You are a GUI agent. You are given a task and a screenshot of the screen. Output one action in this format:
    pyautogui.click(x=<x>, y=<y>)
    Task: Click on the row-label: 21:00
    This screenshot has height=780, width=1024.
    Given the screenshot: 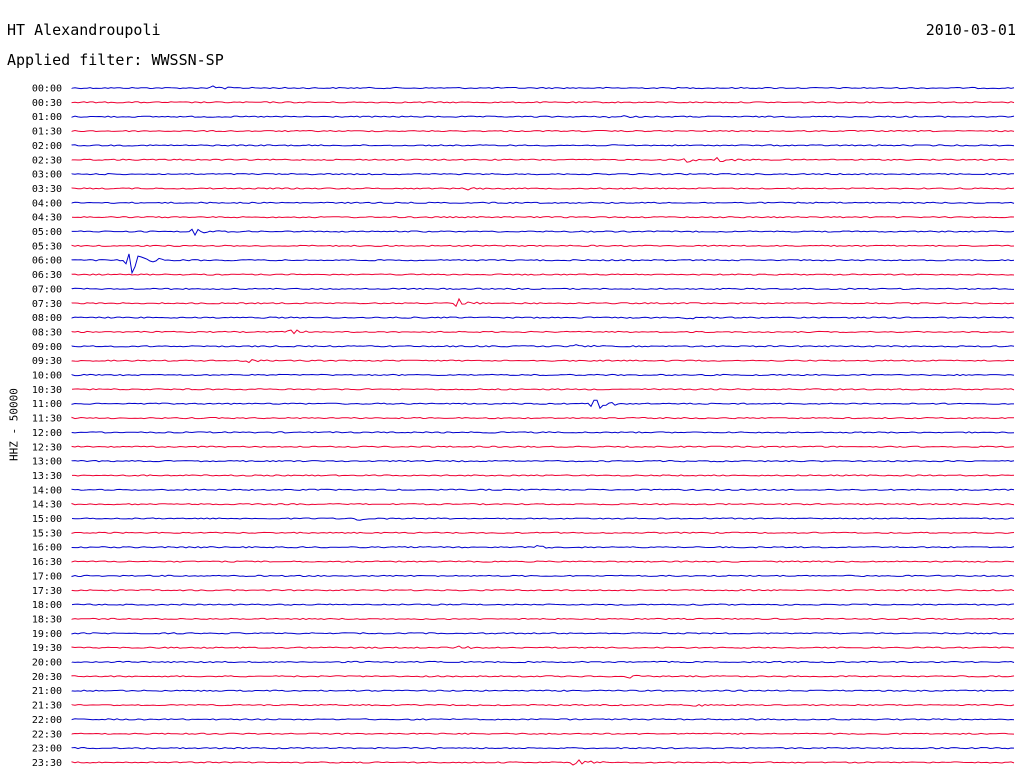 What is the action you would take?
    pyautogui.click(x=47, y=691)
    